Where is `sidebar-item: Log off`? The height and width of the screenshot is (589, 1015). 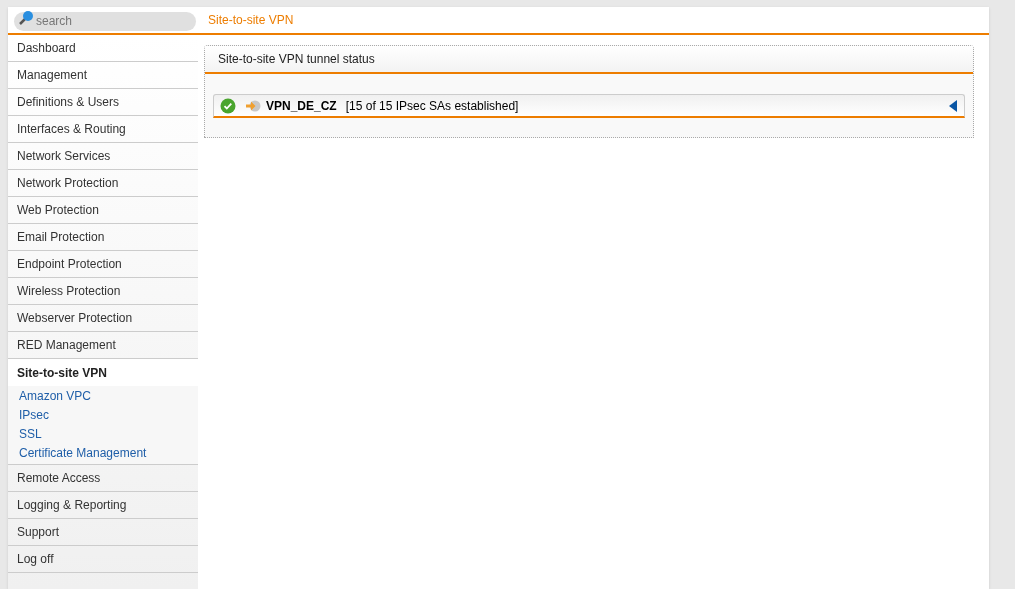 sidebar-item: Log off is located at coordinates (103, 559).